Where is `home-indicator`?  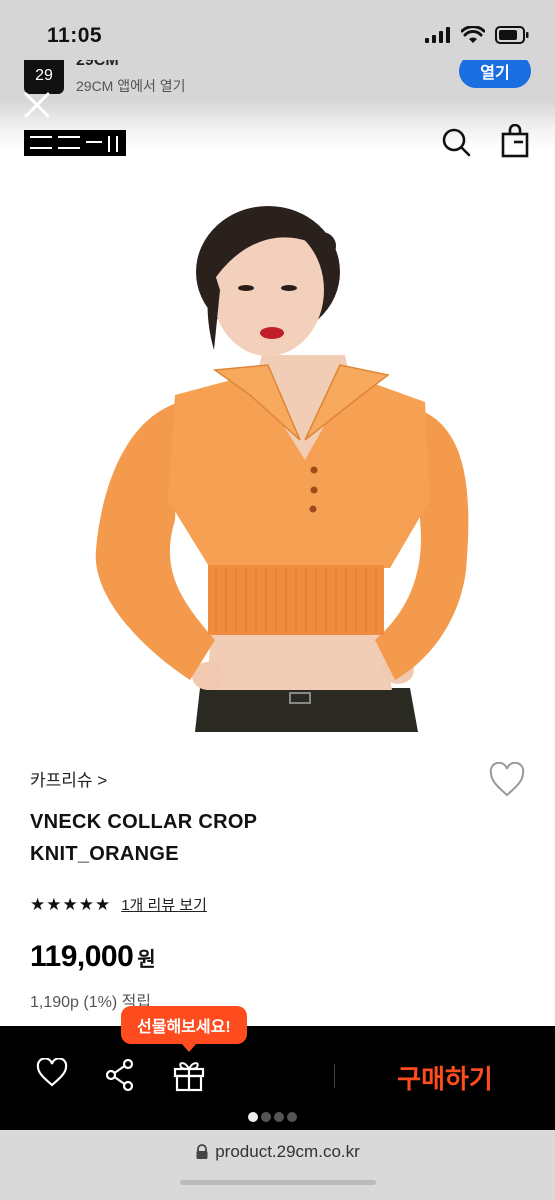 home-indicator is located at coordinates (278, 1182).